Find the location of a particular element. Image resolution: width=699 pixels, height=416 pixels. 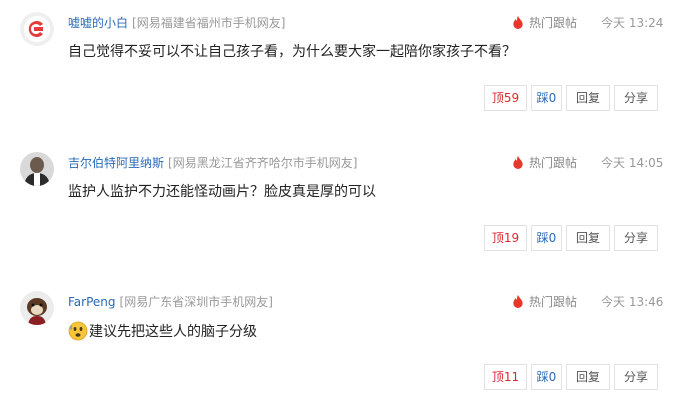

comment-time: 今天 14:05 is located at coordinates (632, 163).